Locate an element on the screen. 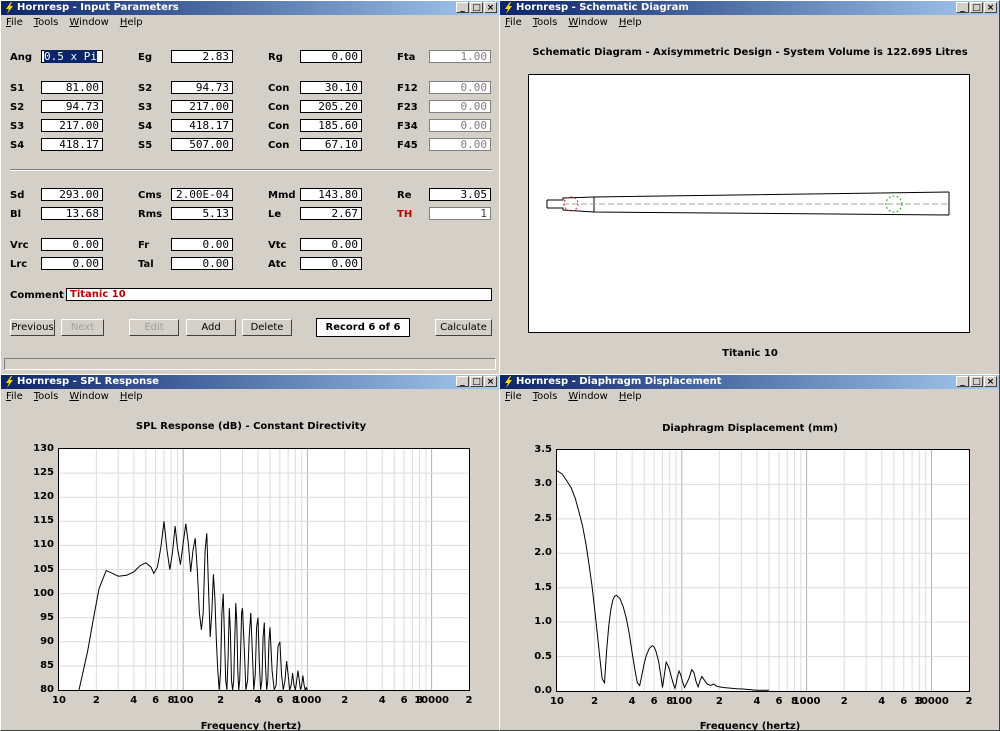 Image resolution: width=1000 pixels, height=731 pixels. y-tick-label: 1.0 is located at coordinates (543, 622).